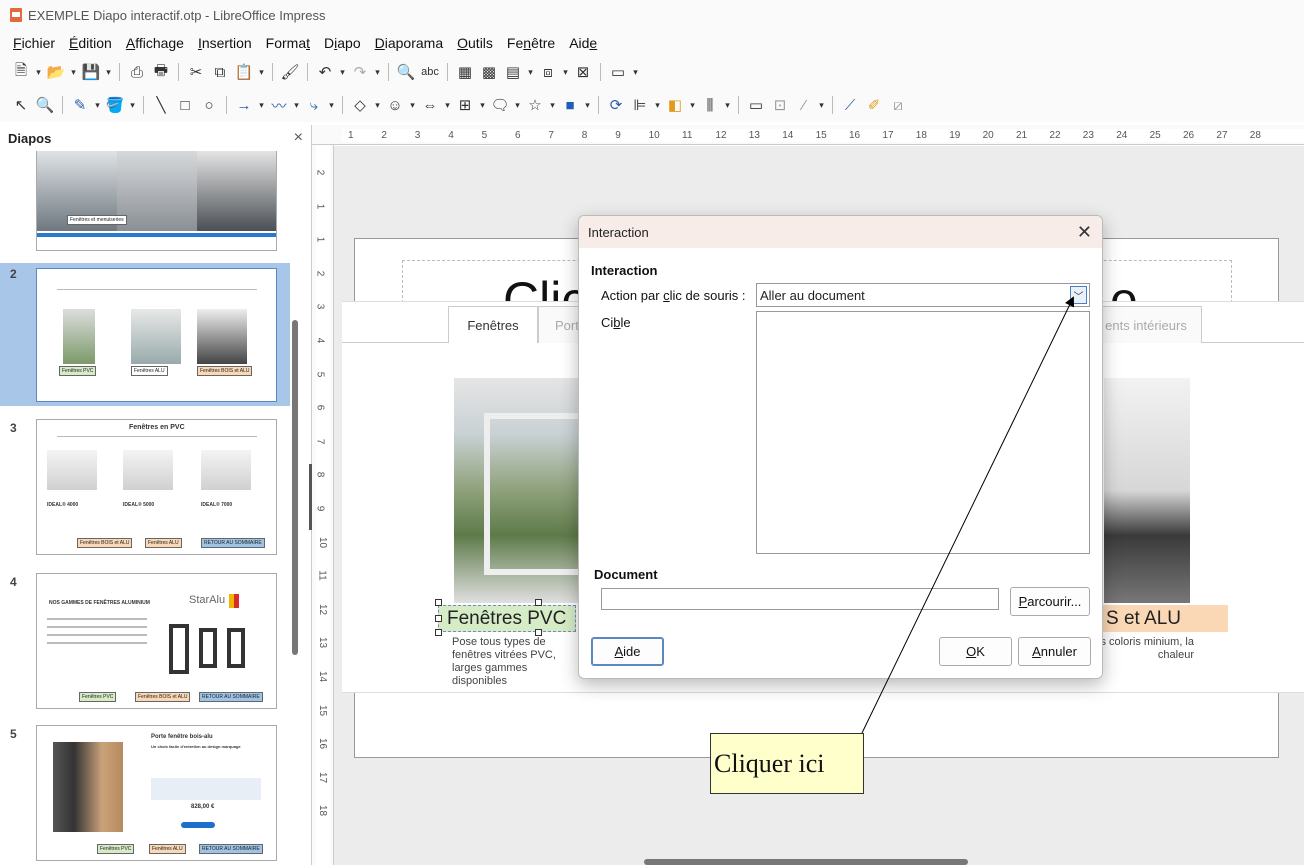 The image size is (1304, 865). I want to click on paste-icon: 📋, so click(244, 72).